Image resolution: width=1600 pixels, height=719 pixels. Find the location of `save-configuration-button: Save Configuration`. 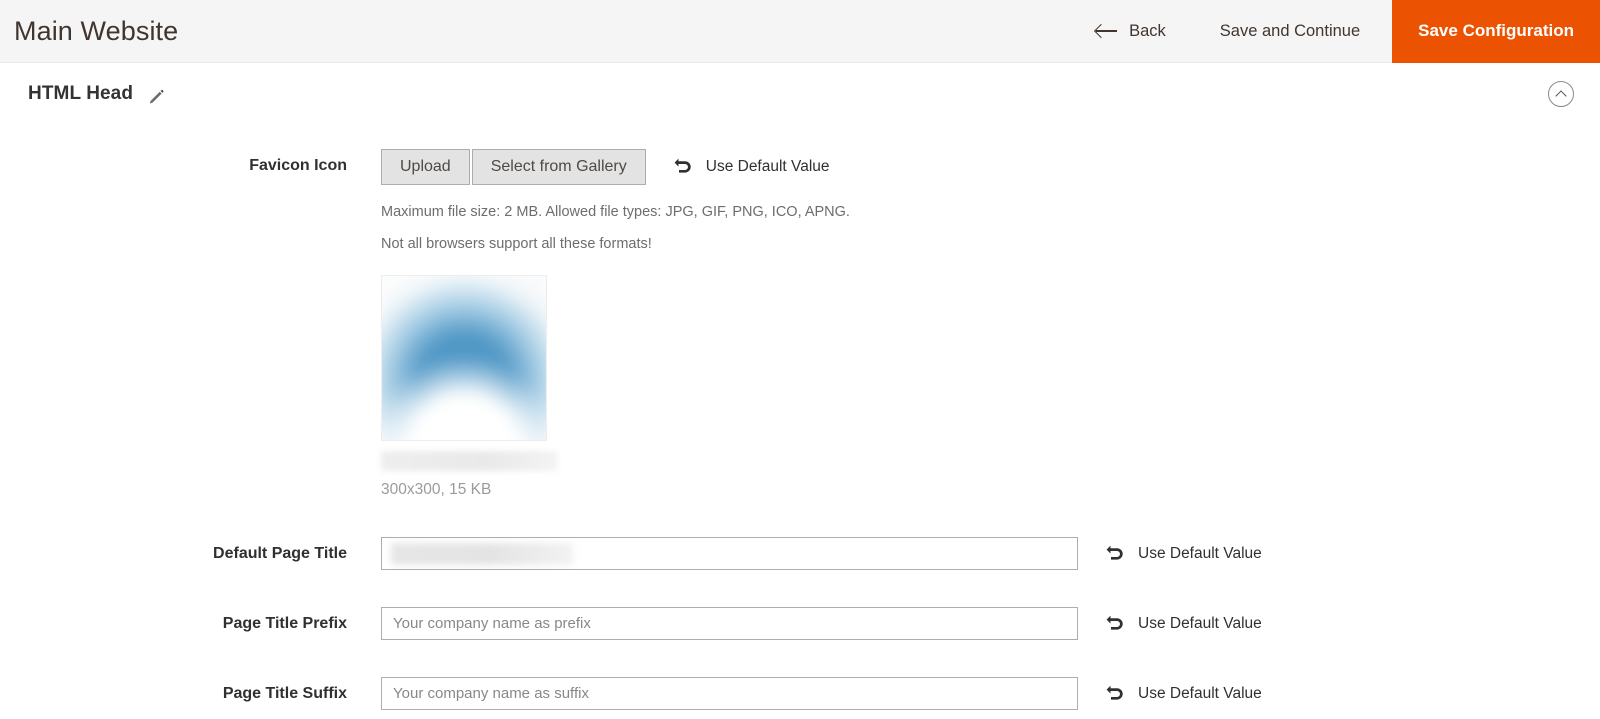

save-configuration-button: Save Configuration is located at coordinates (1496, 31).